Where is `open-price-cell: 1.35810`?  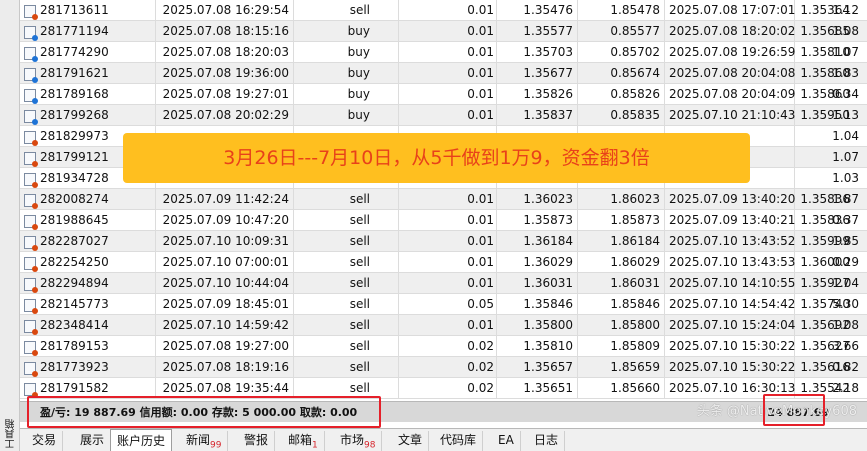
open-price-cell: 1.35810 is located at coordinates (537, 346).